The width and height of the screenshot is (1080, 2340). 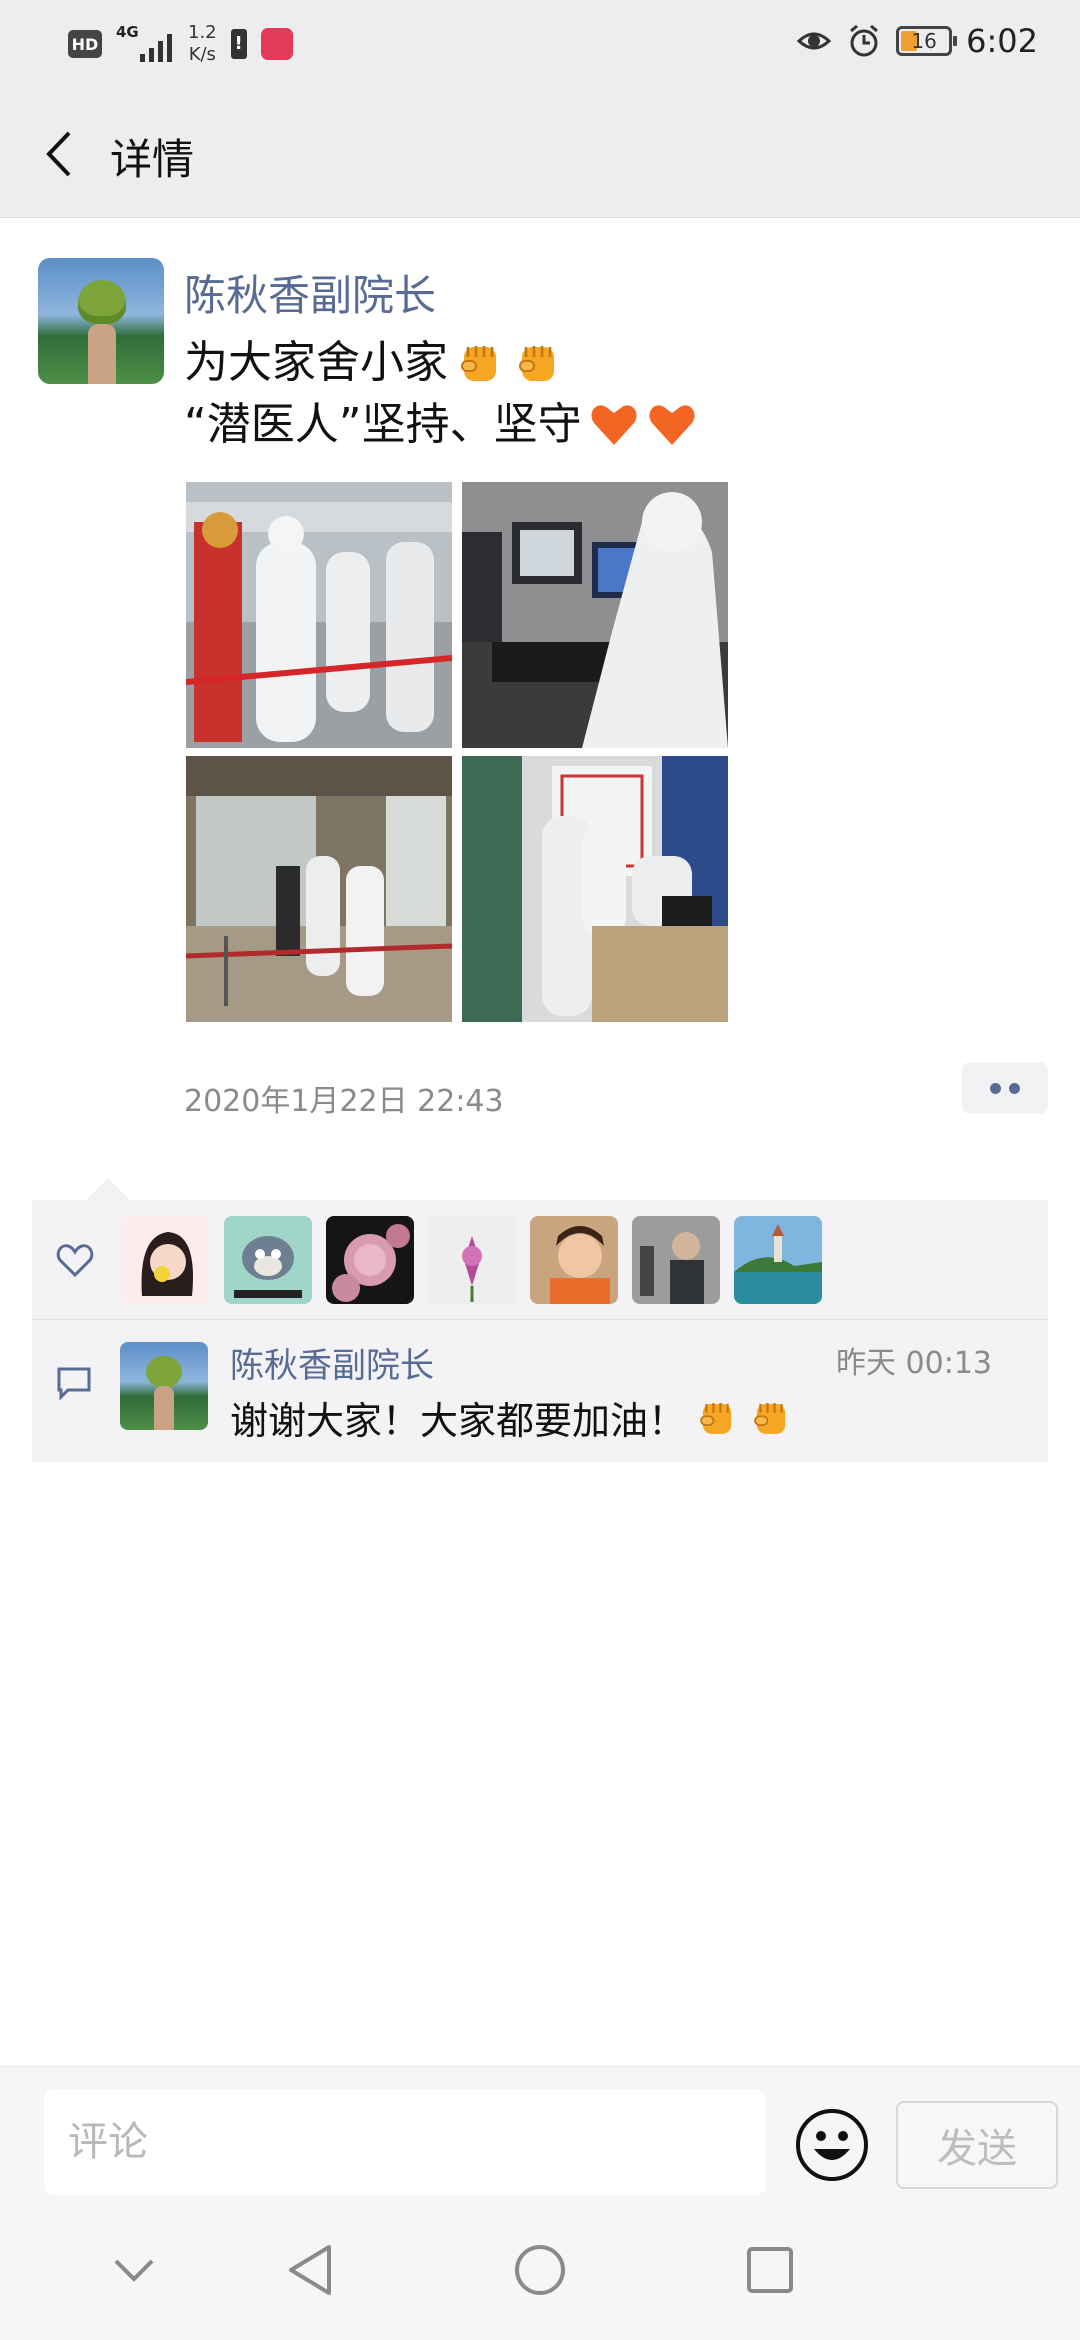 I want to click on chevron-down-icon, so click(x=134, y=2270).